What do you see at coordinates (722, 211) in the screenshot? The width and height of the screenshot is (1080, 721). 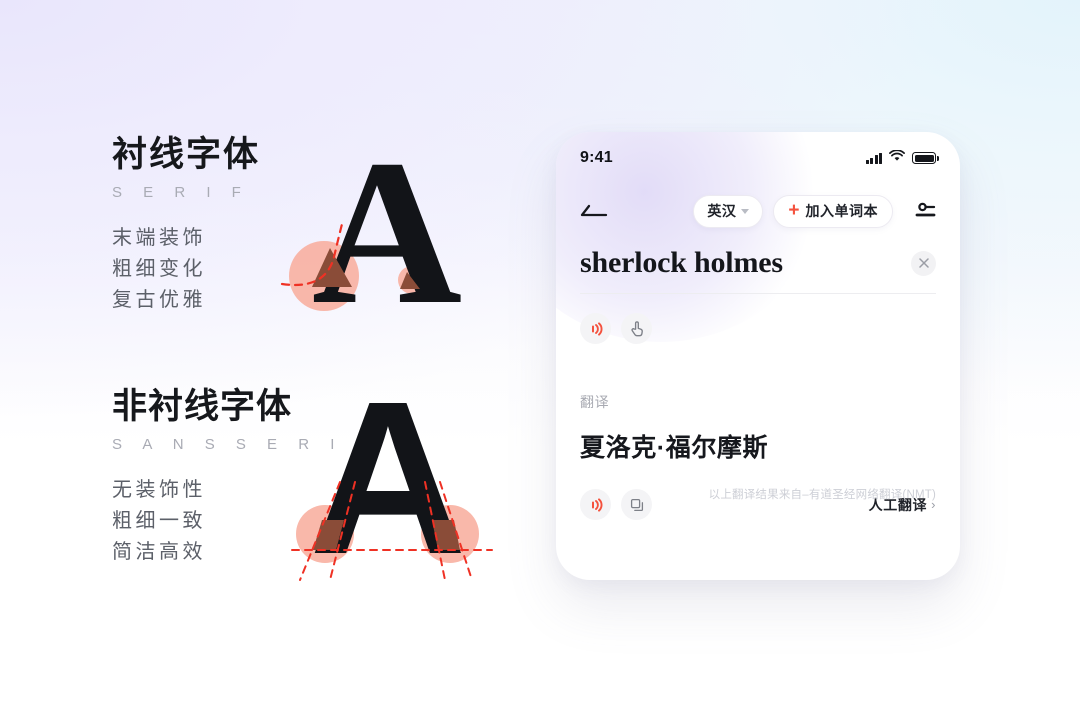 I see `language-pair-label: 英汉` at bounding box center [722, 211].